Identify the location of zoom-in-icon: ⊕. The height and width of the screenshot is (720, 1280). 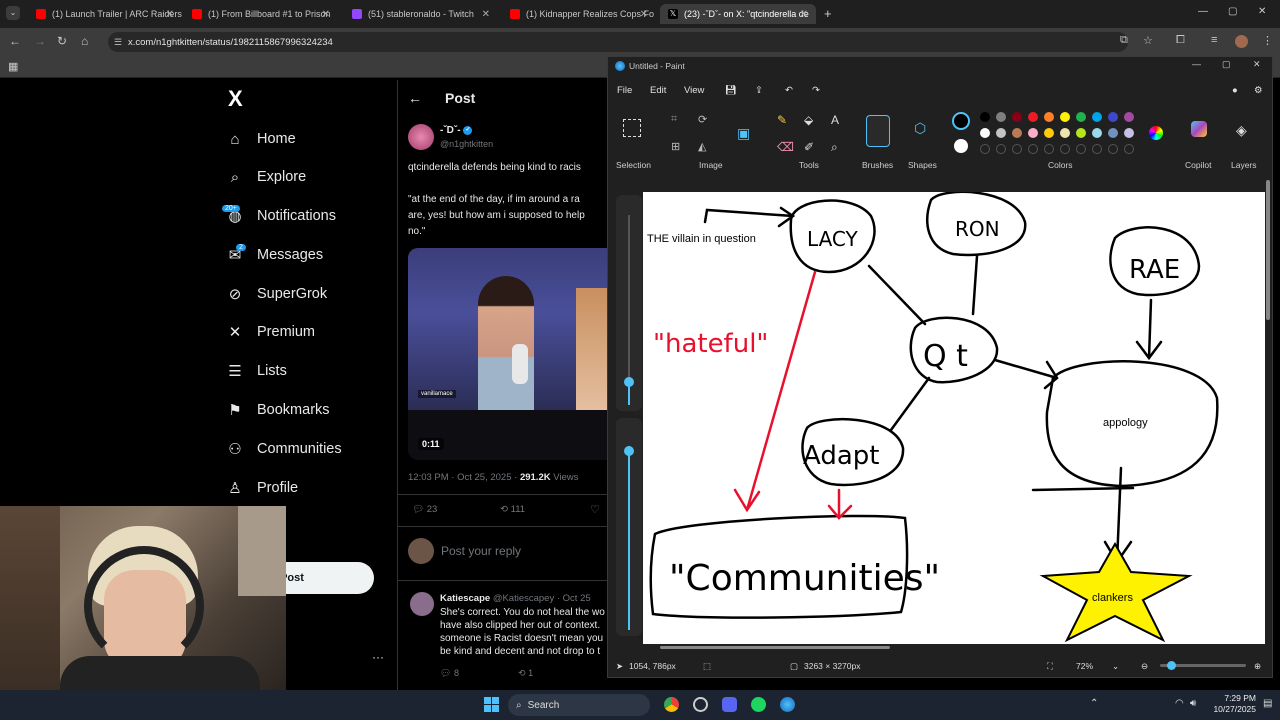
(1257, 666).